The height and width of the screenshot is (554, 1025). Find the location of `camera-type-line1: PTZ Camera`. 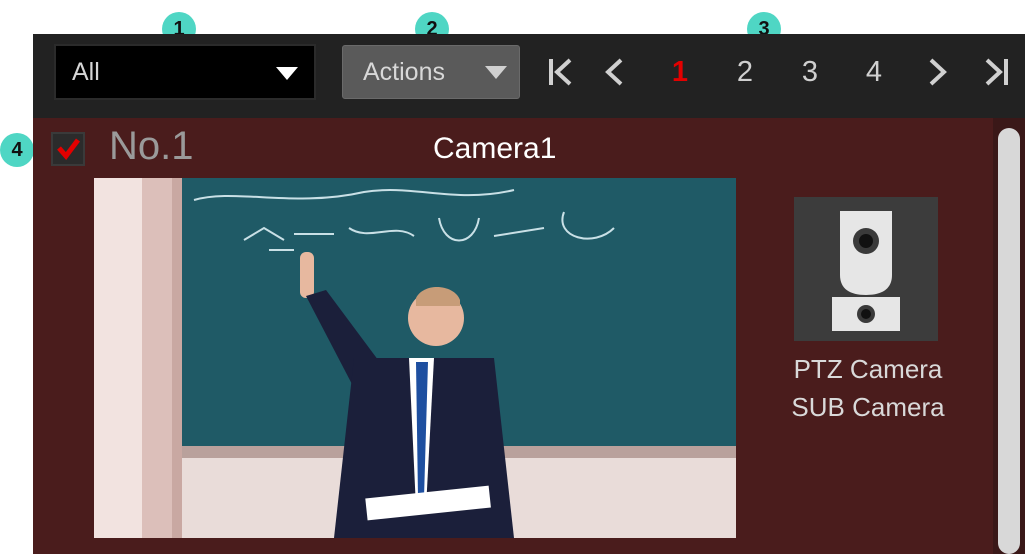

camera-type-line1: PTZ Camera is located at coordinates (868, 369).